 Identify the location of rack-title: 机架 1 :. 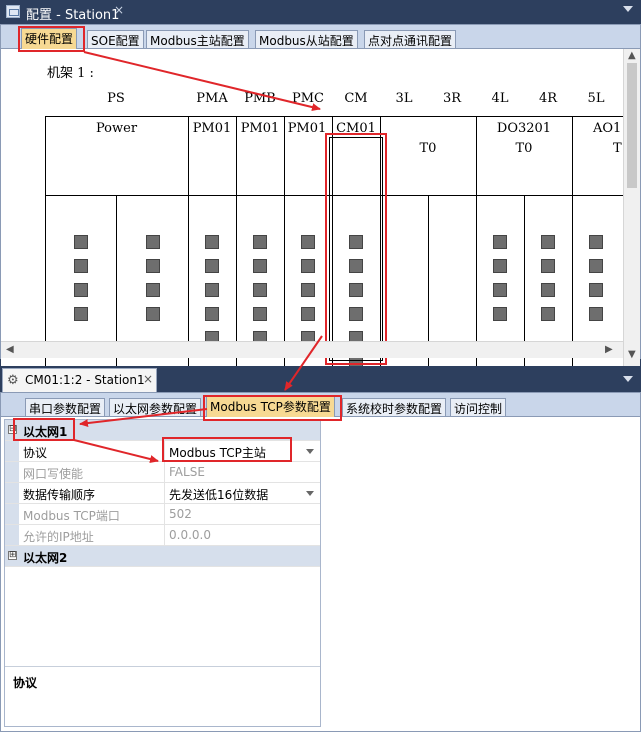
(70, 73).